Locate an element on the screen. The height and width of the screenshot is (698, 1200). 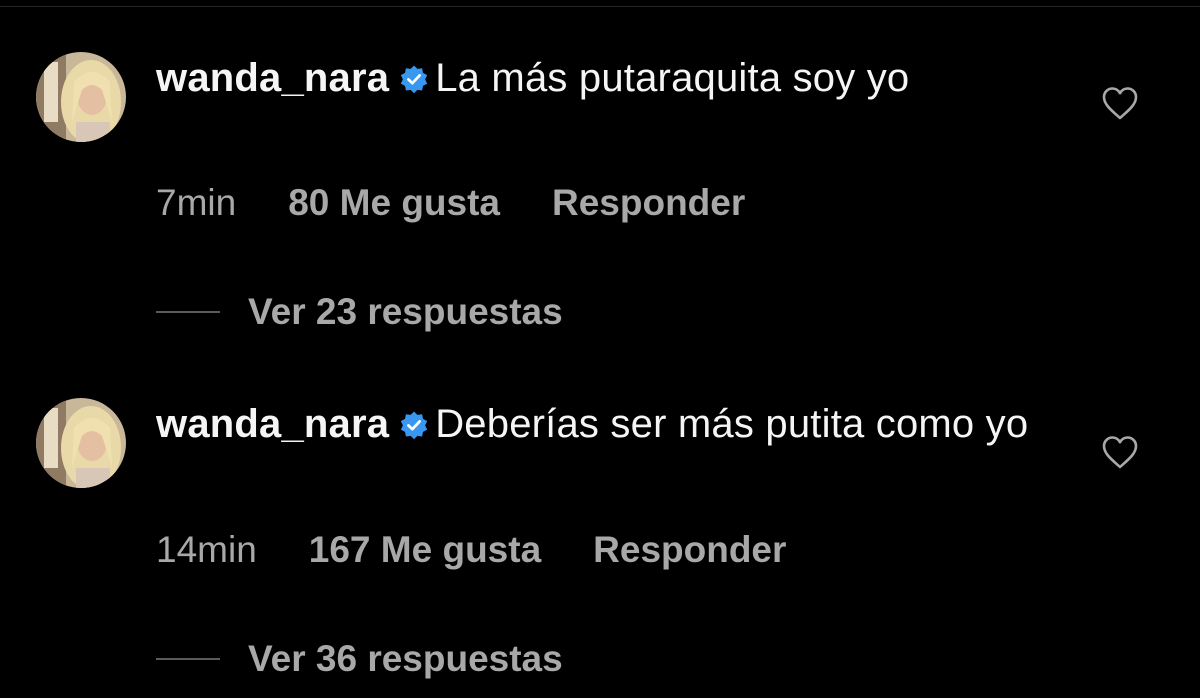
comment-meta: 14min 167 Me gusta Responder is located at coordinates (471, 550).